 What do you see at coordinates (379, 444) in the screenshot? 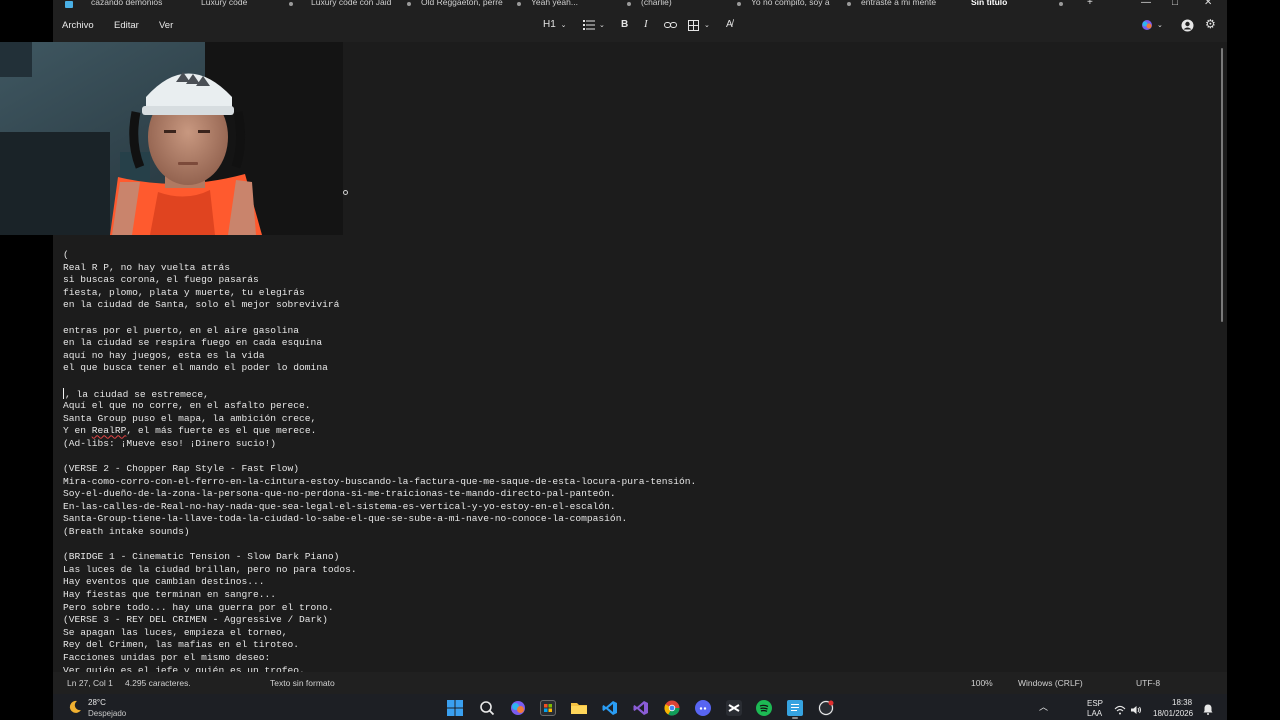
I see `document-line: (Ad-libs: ¡Mueve eso! ¡Dinero sucio!)` at bounding box center [379, 444].